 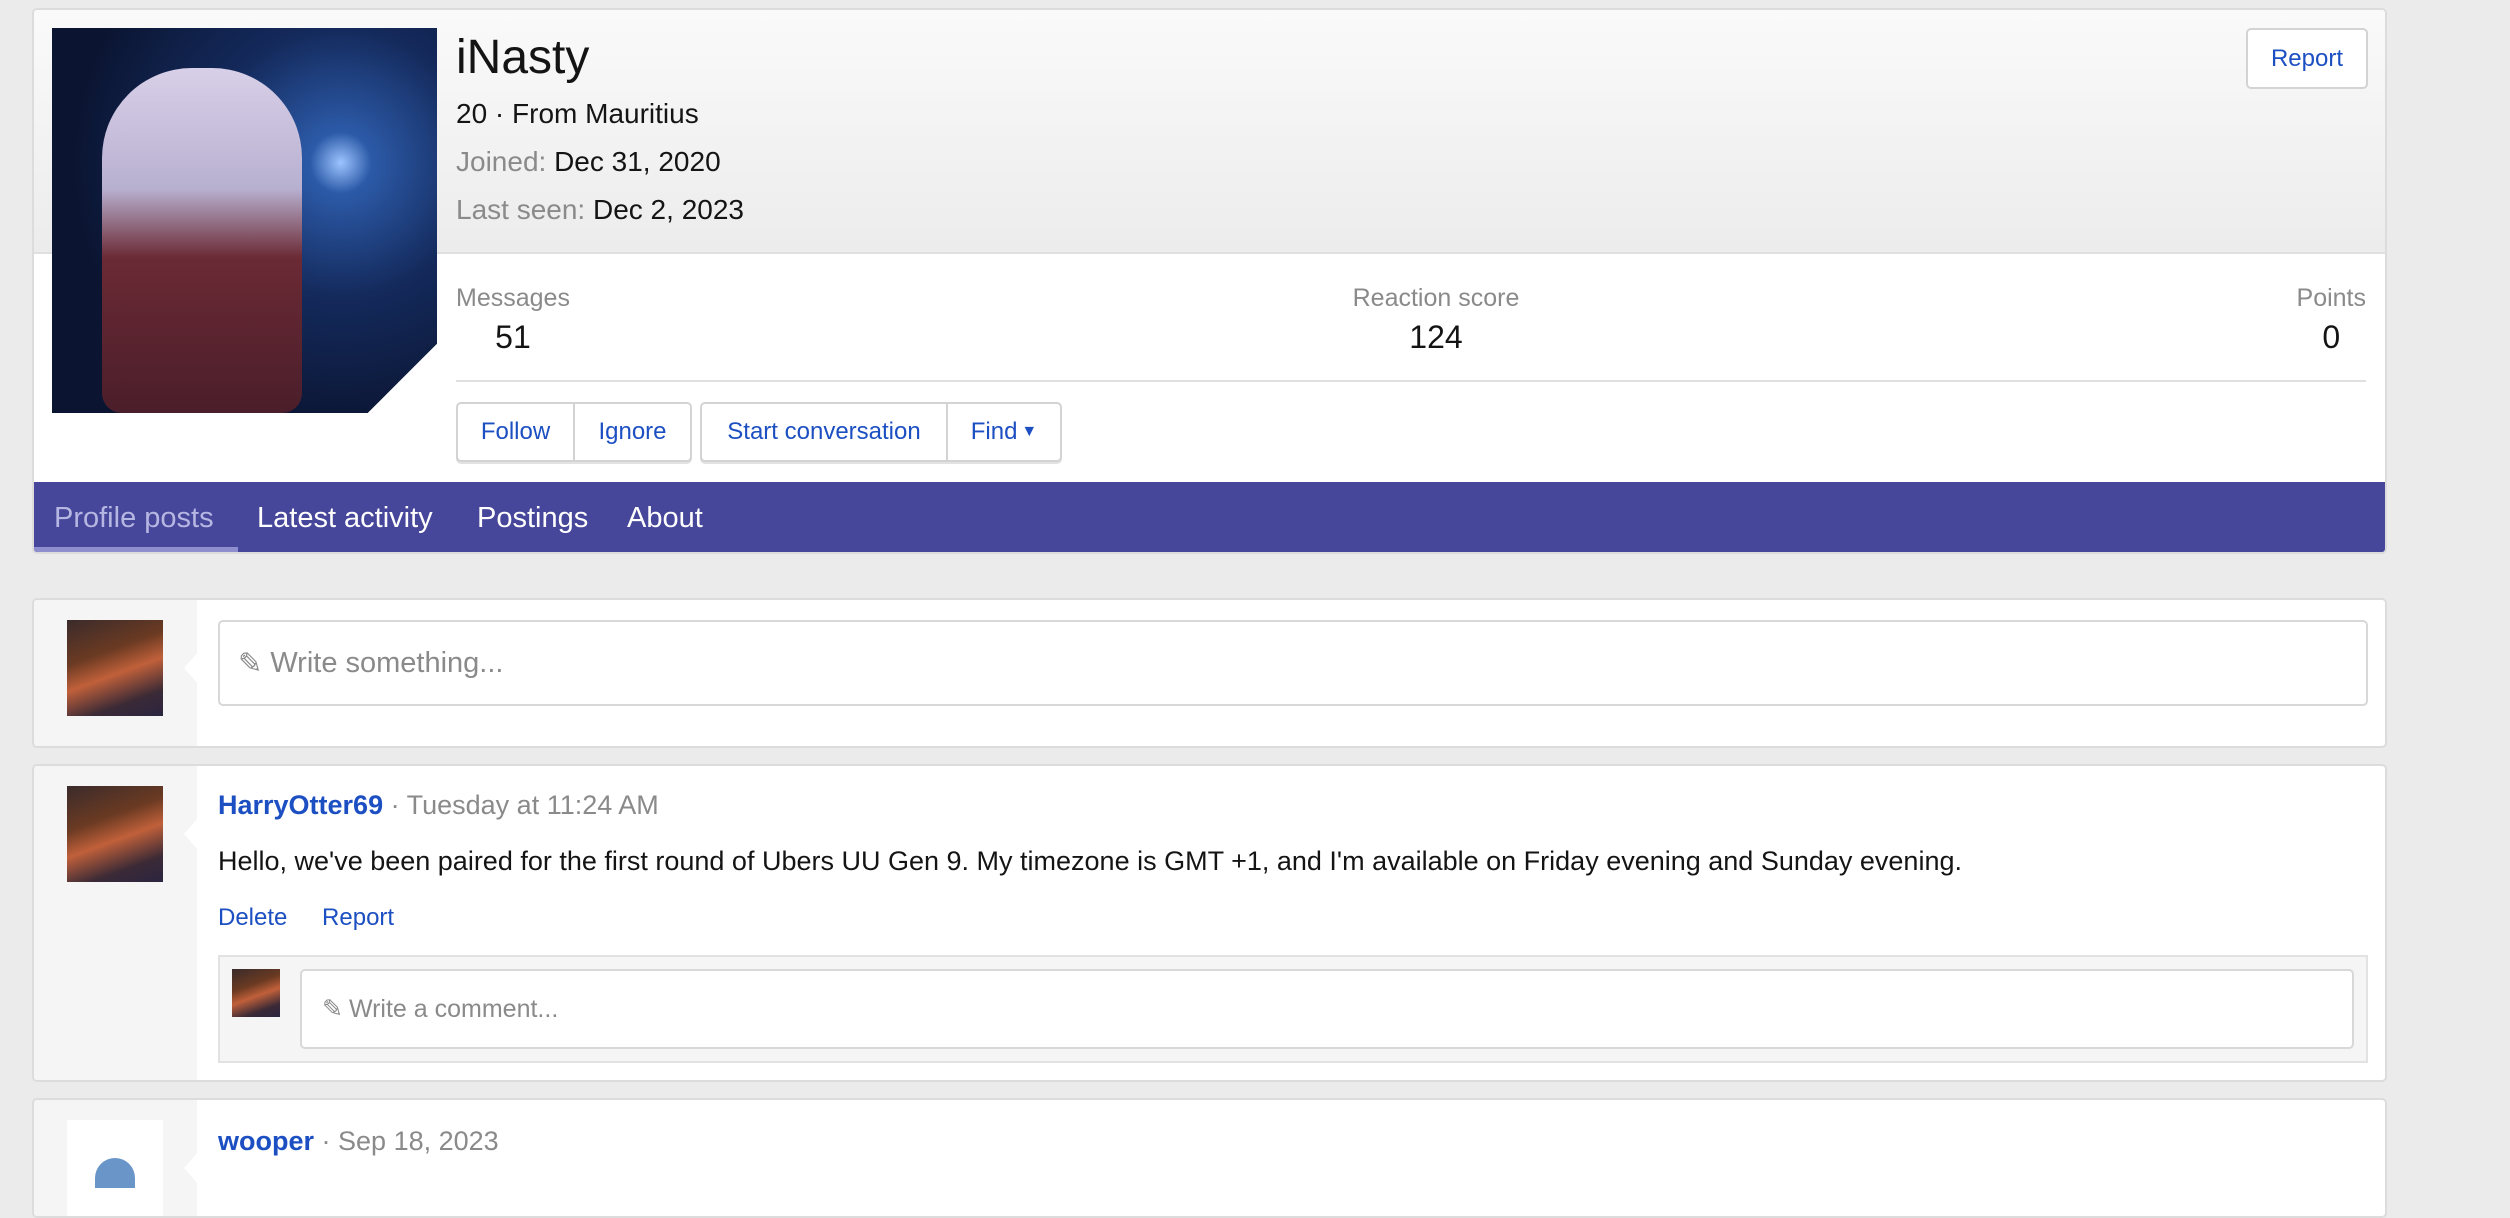 I want to click on active-tab-underline, so click(x=136, y=549).